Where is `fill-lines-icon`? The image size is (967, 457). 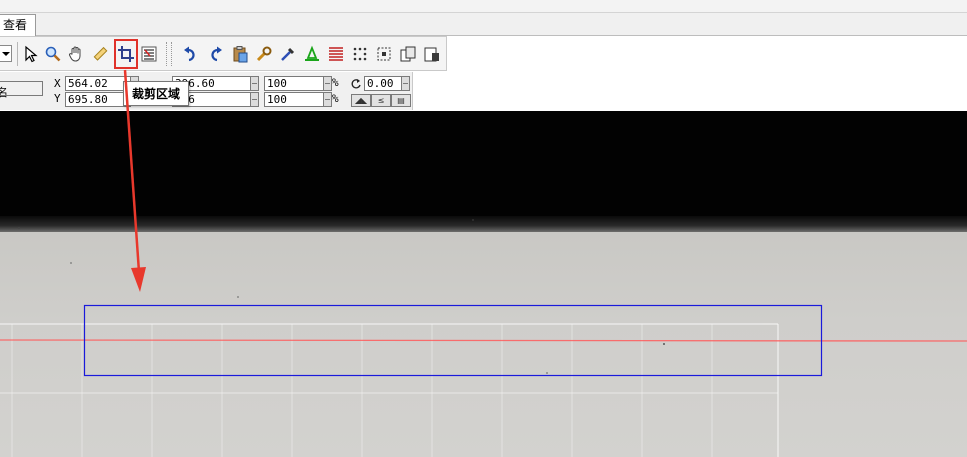 fill-lines-icon is located at coordinates (336, 54).